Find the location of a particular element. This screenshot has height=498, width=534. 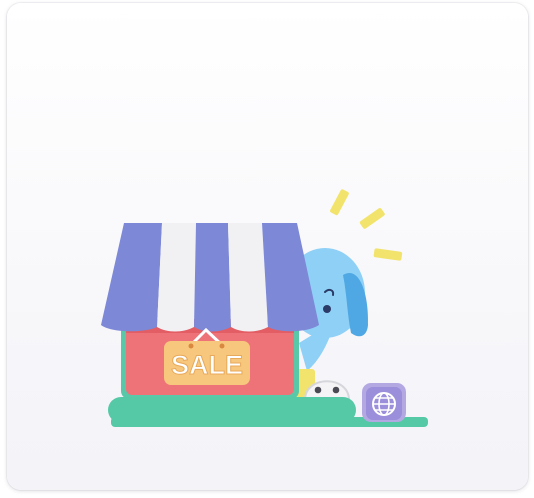

sale-sign-text: SALE is located at coordinates (207, 365).